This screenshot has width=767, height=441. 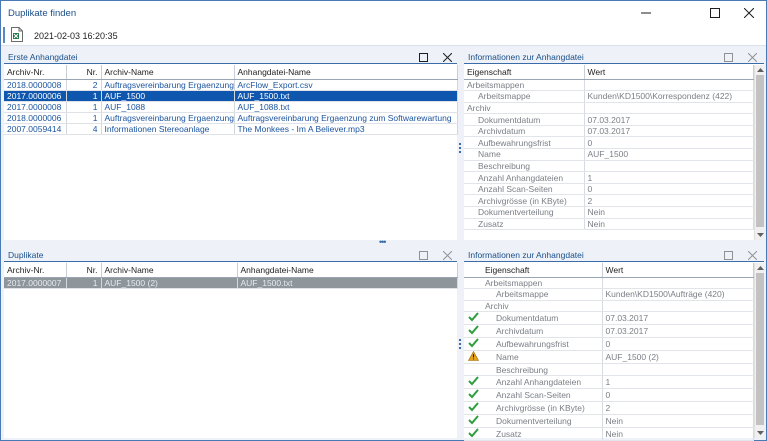 What do you see at coordinates (646, 12) in the screenshot?
I see `minimize-button` at bounding box center [646, 12].